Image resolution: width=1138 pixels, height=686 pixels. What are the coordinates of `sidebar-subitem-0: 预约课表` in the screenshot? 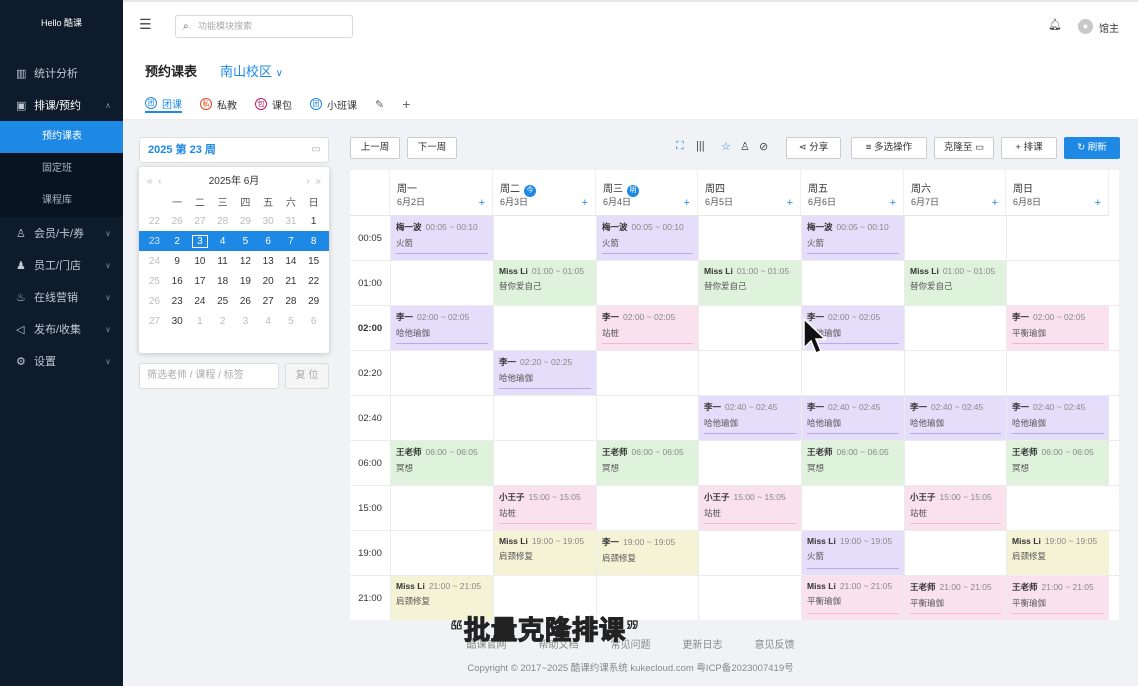 It's located at (61, 137).